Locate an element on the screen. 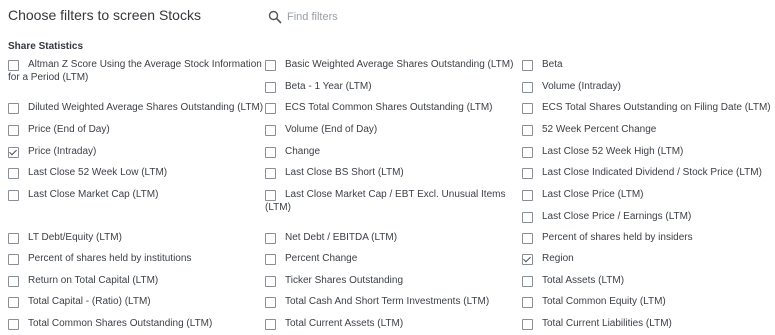 This screenshot has height=335, width=775. filter-label: Total Current Liabilities (LTM) is located at coordinates (607, 323).